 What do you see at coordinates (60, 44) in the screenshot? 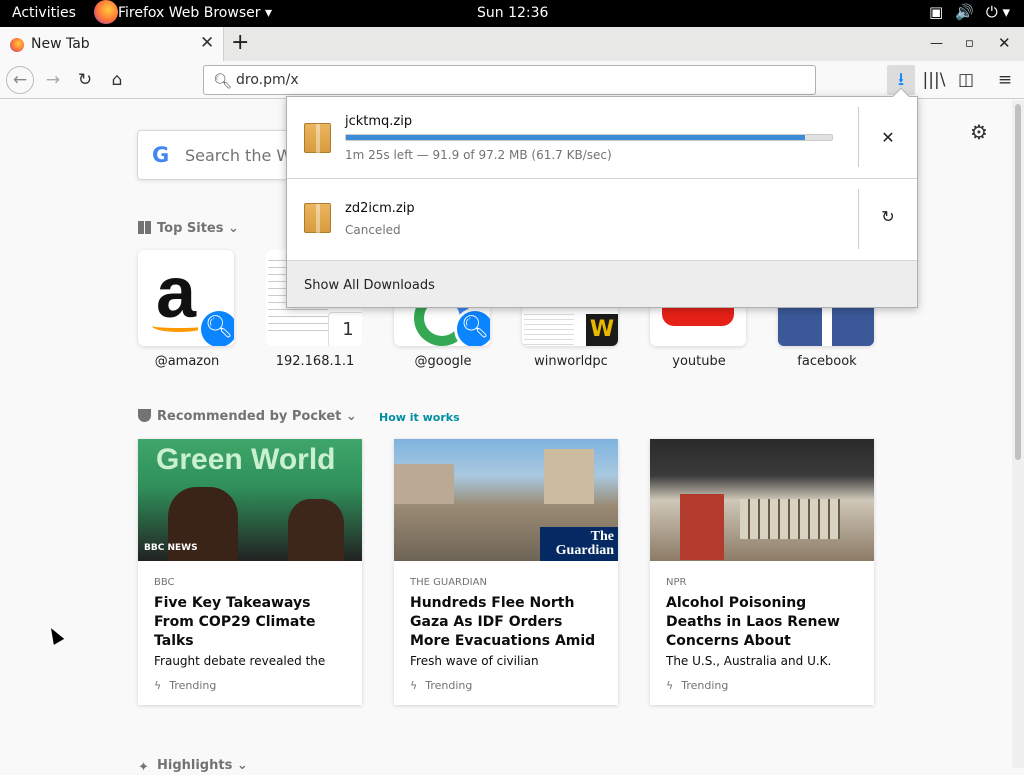
I see `tab-label: New Tab` at bounding box center [60, 44].